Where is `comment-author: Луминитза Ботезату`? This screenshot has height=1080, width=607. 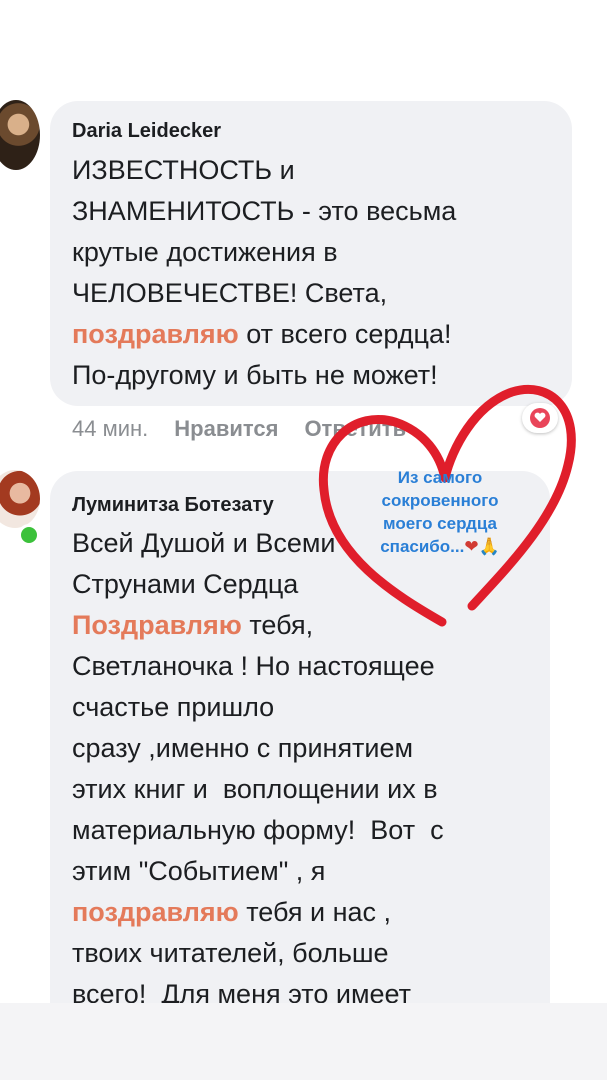
comment-author: Луминитза Ботезату is located at coordinates (173, 505).